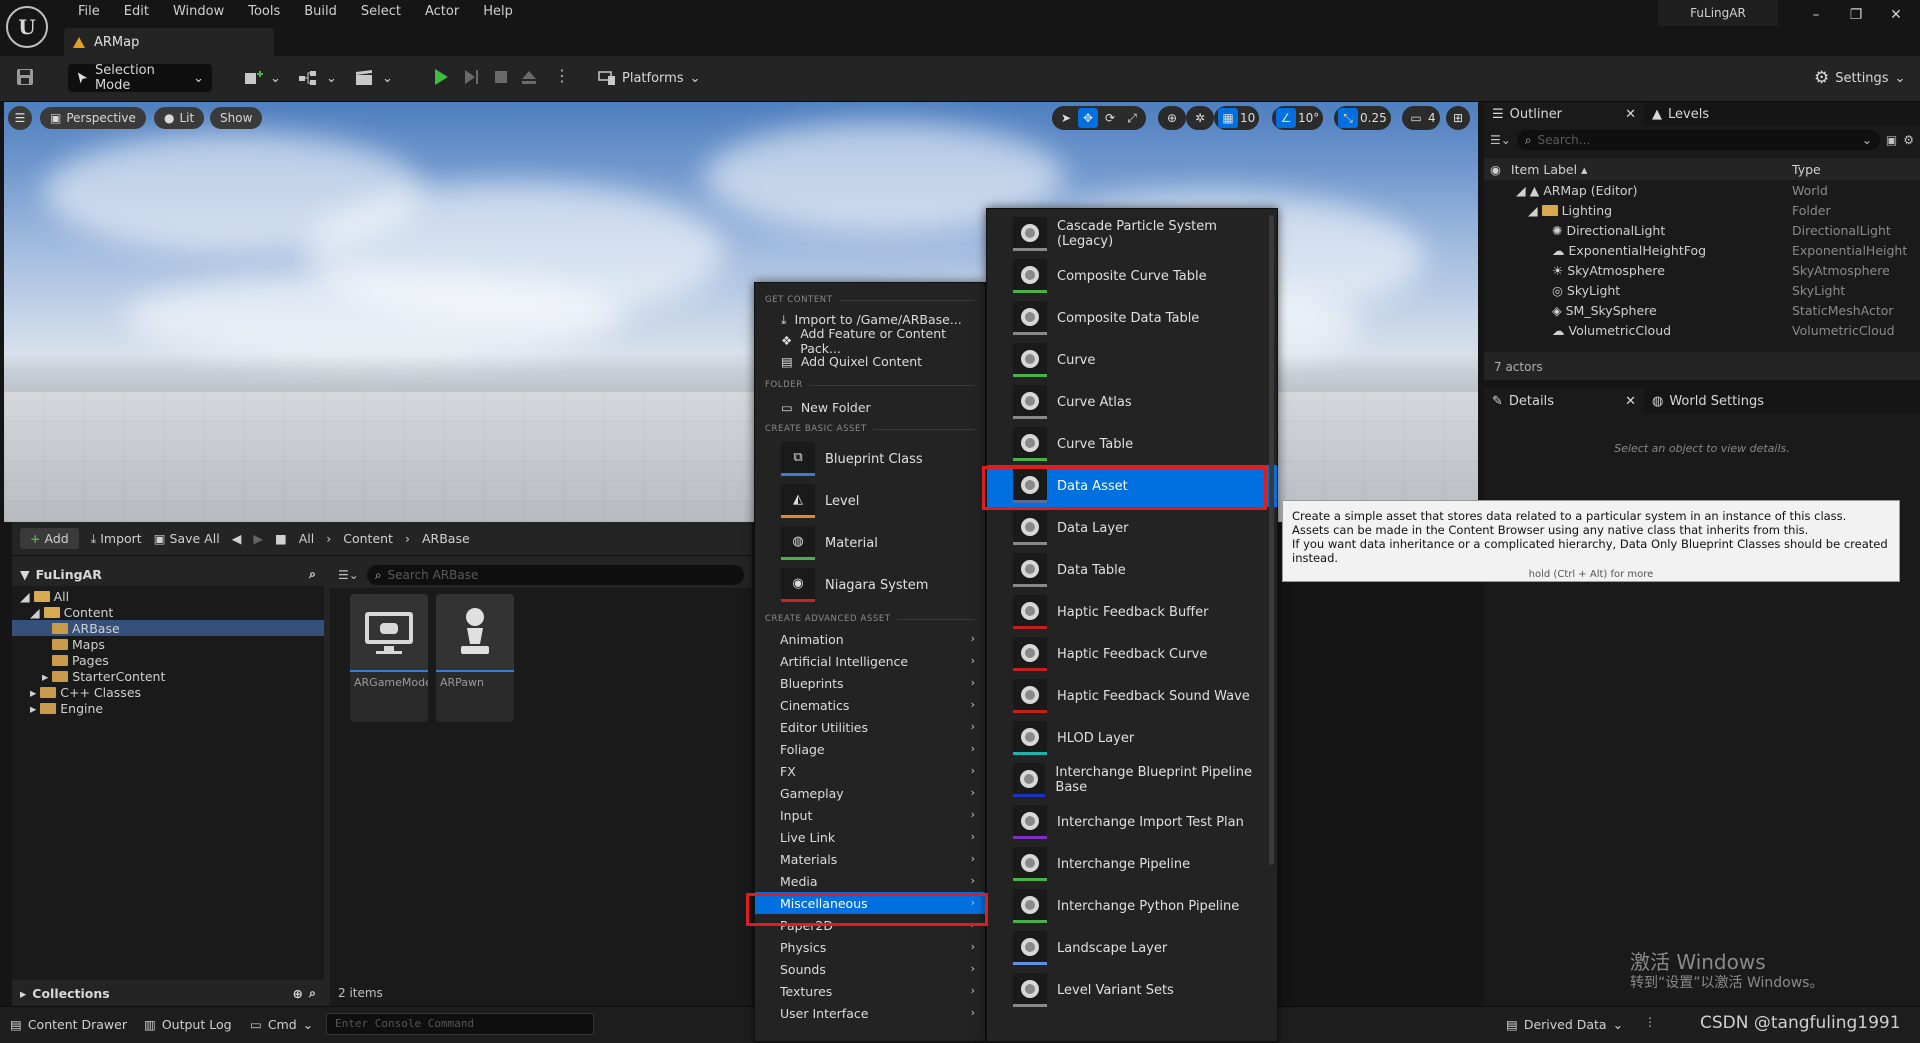 The image size is (1920, 1043). What do you see at coordinates (1172, 118) in the screenshot?
I see `world-local-toggle: ⊕` at bounding box center [1172, 118].